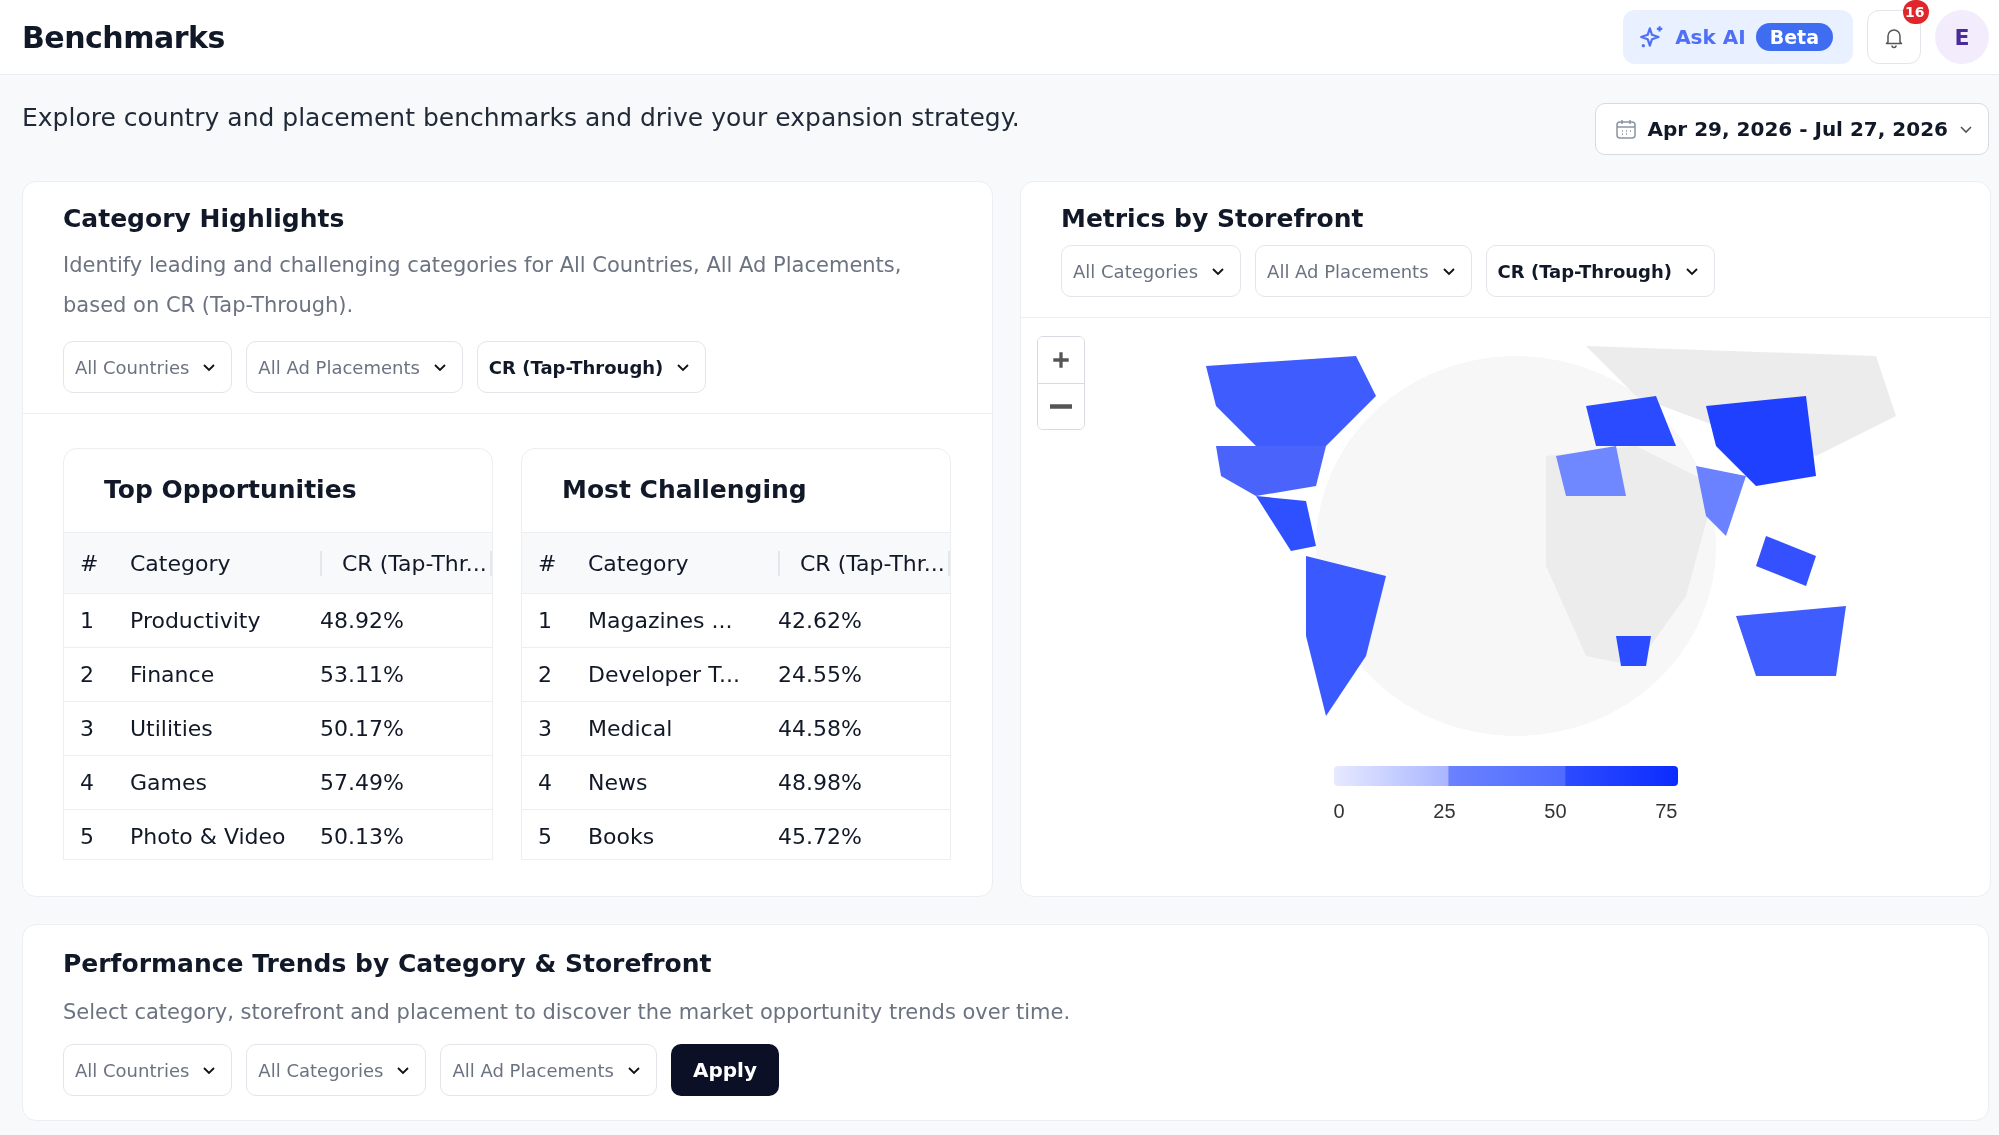  Describe the element at coordinates (567, 1012) in the screenshot. I see `card-description: Select category, storefront and placement to discover the market opportunity trends over time.` at that location.